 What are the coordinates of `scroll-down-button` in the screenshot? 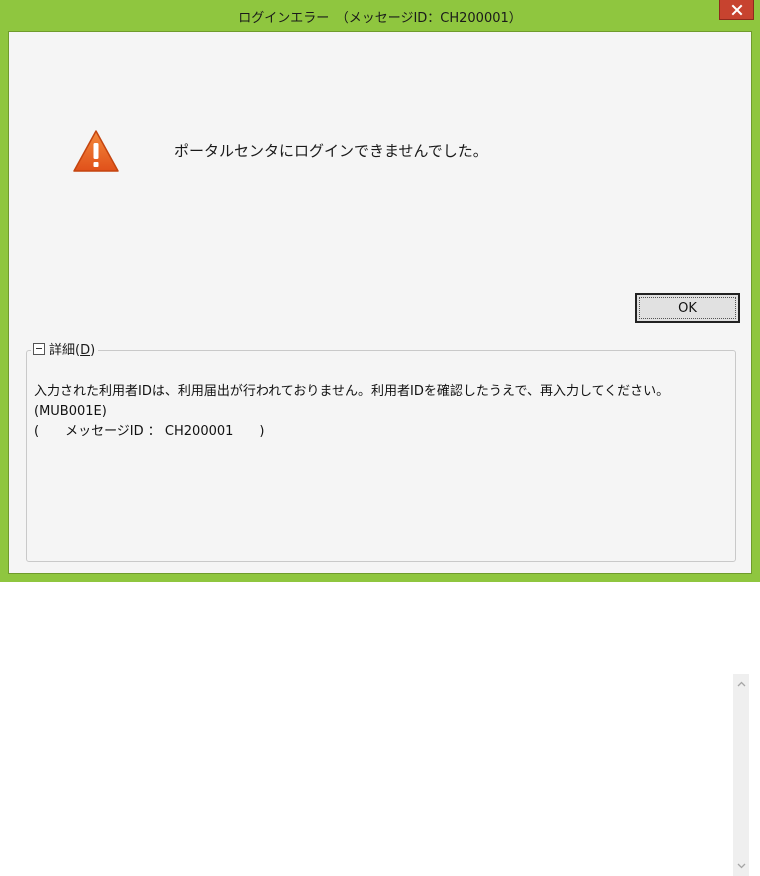 It's located at (741, 866).